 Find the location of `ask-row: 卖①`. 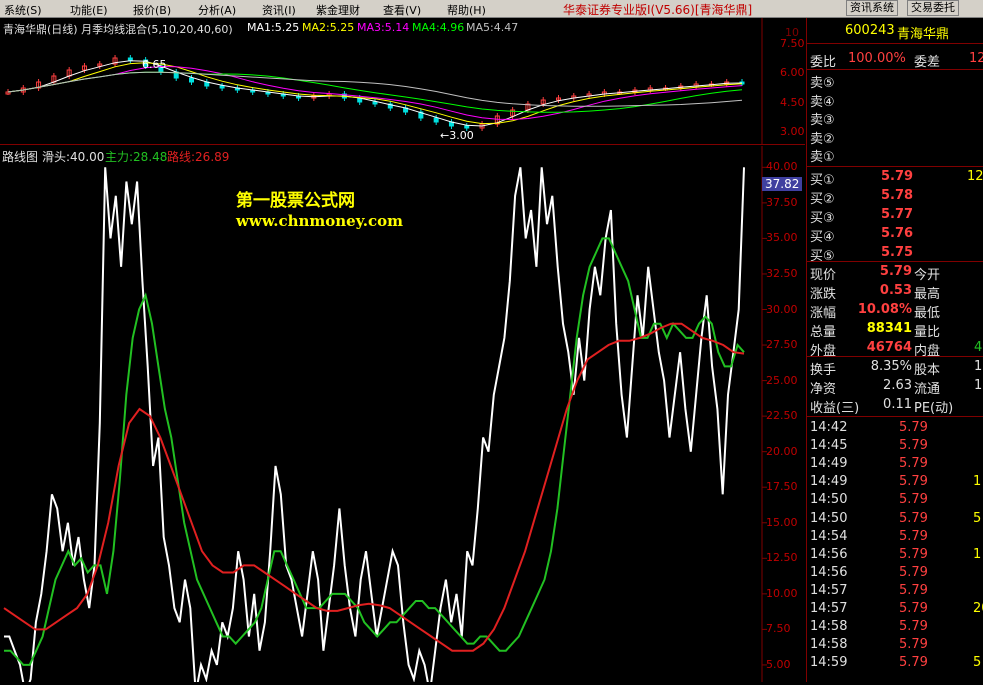

ask-row: 卖① is located at coordinates (895, 155).